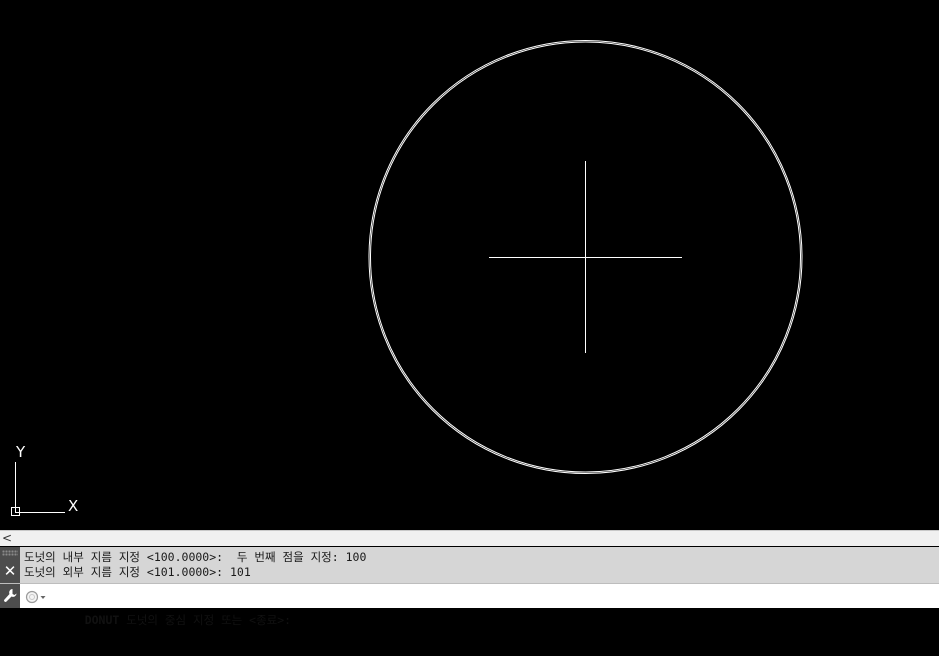 The image size is (939, 656). I want to click on command-window-grip: ✕, so click(10, 565).